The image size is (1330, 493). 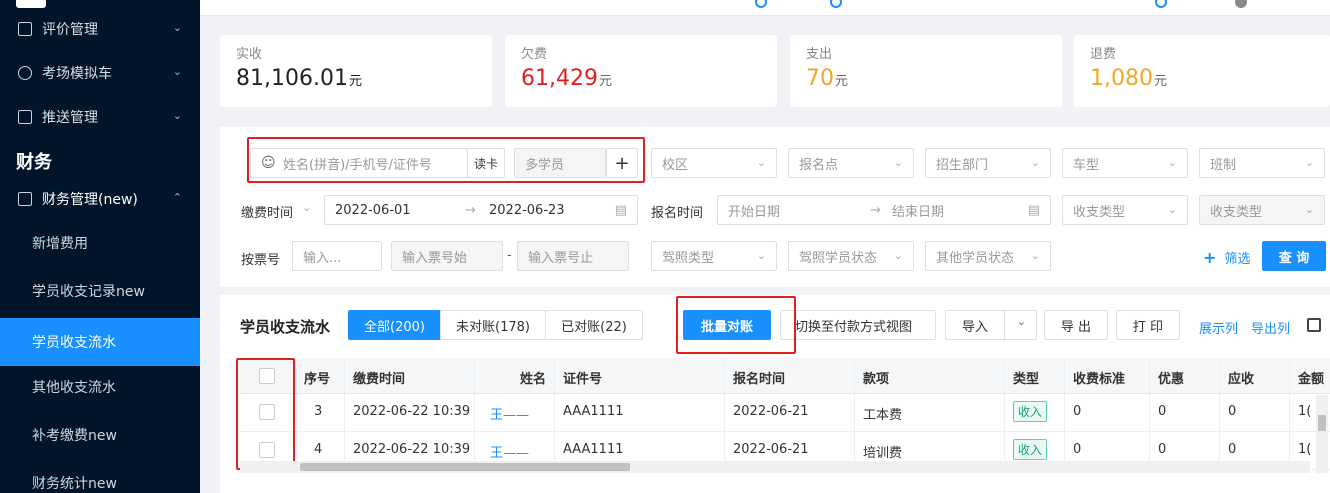 I want to click on horizontal-scrollbar, so click(x=775, y=467).